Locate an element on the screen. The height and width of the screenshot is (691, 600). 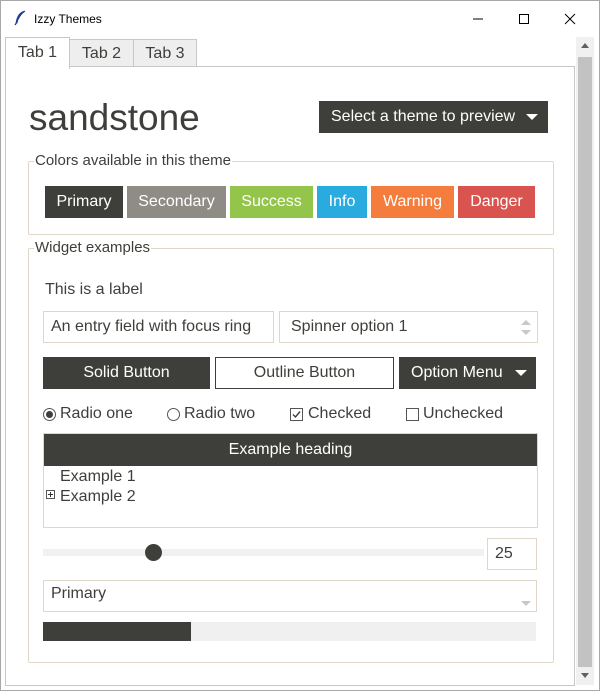
maximize-button is located at coordinates (525, 19).